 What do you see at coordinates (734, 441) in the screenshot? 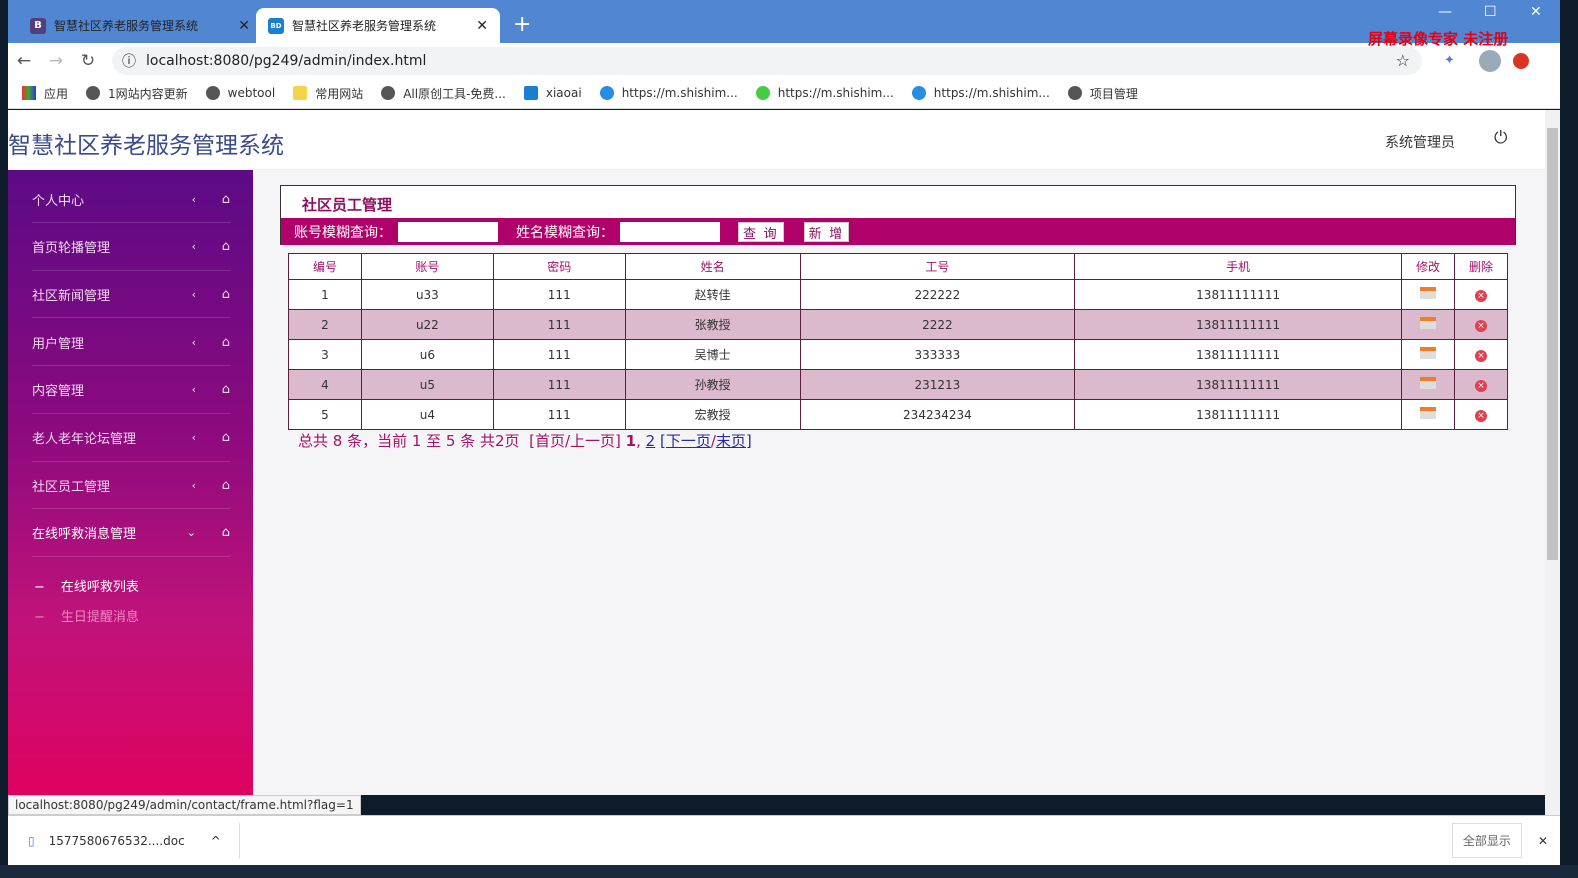
I see `last-page-link: 末页]` at bounding box center [734, 441].